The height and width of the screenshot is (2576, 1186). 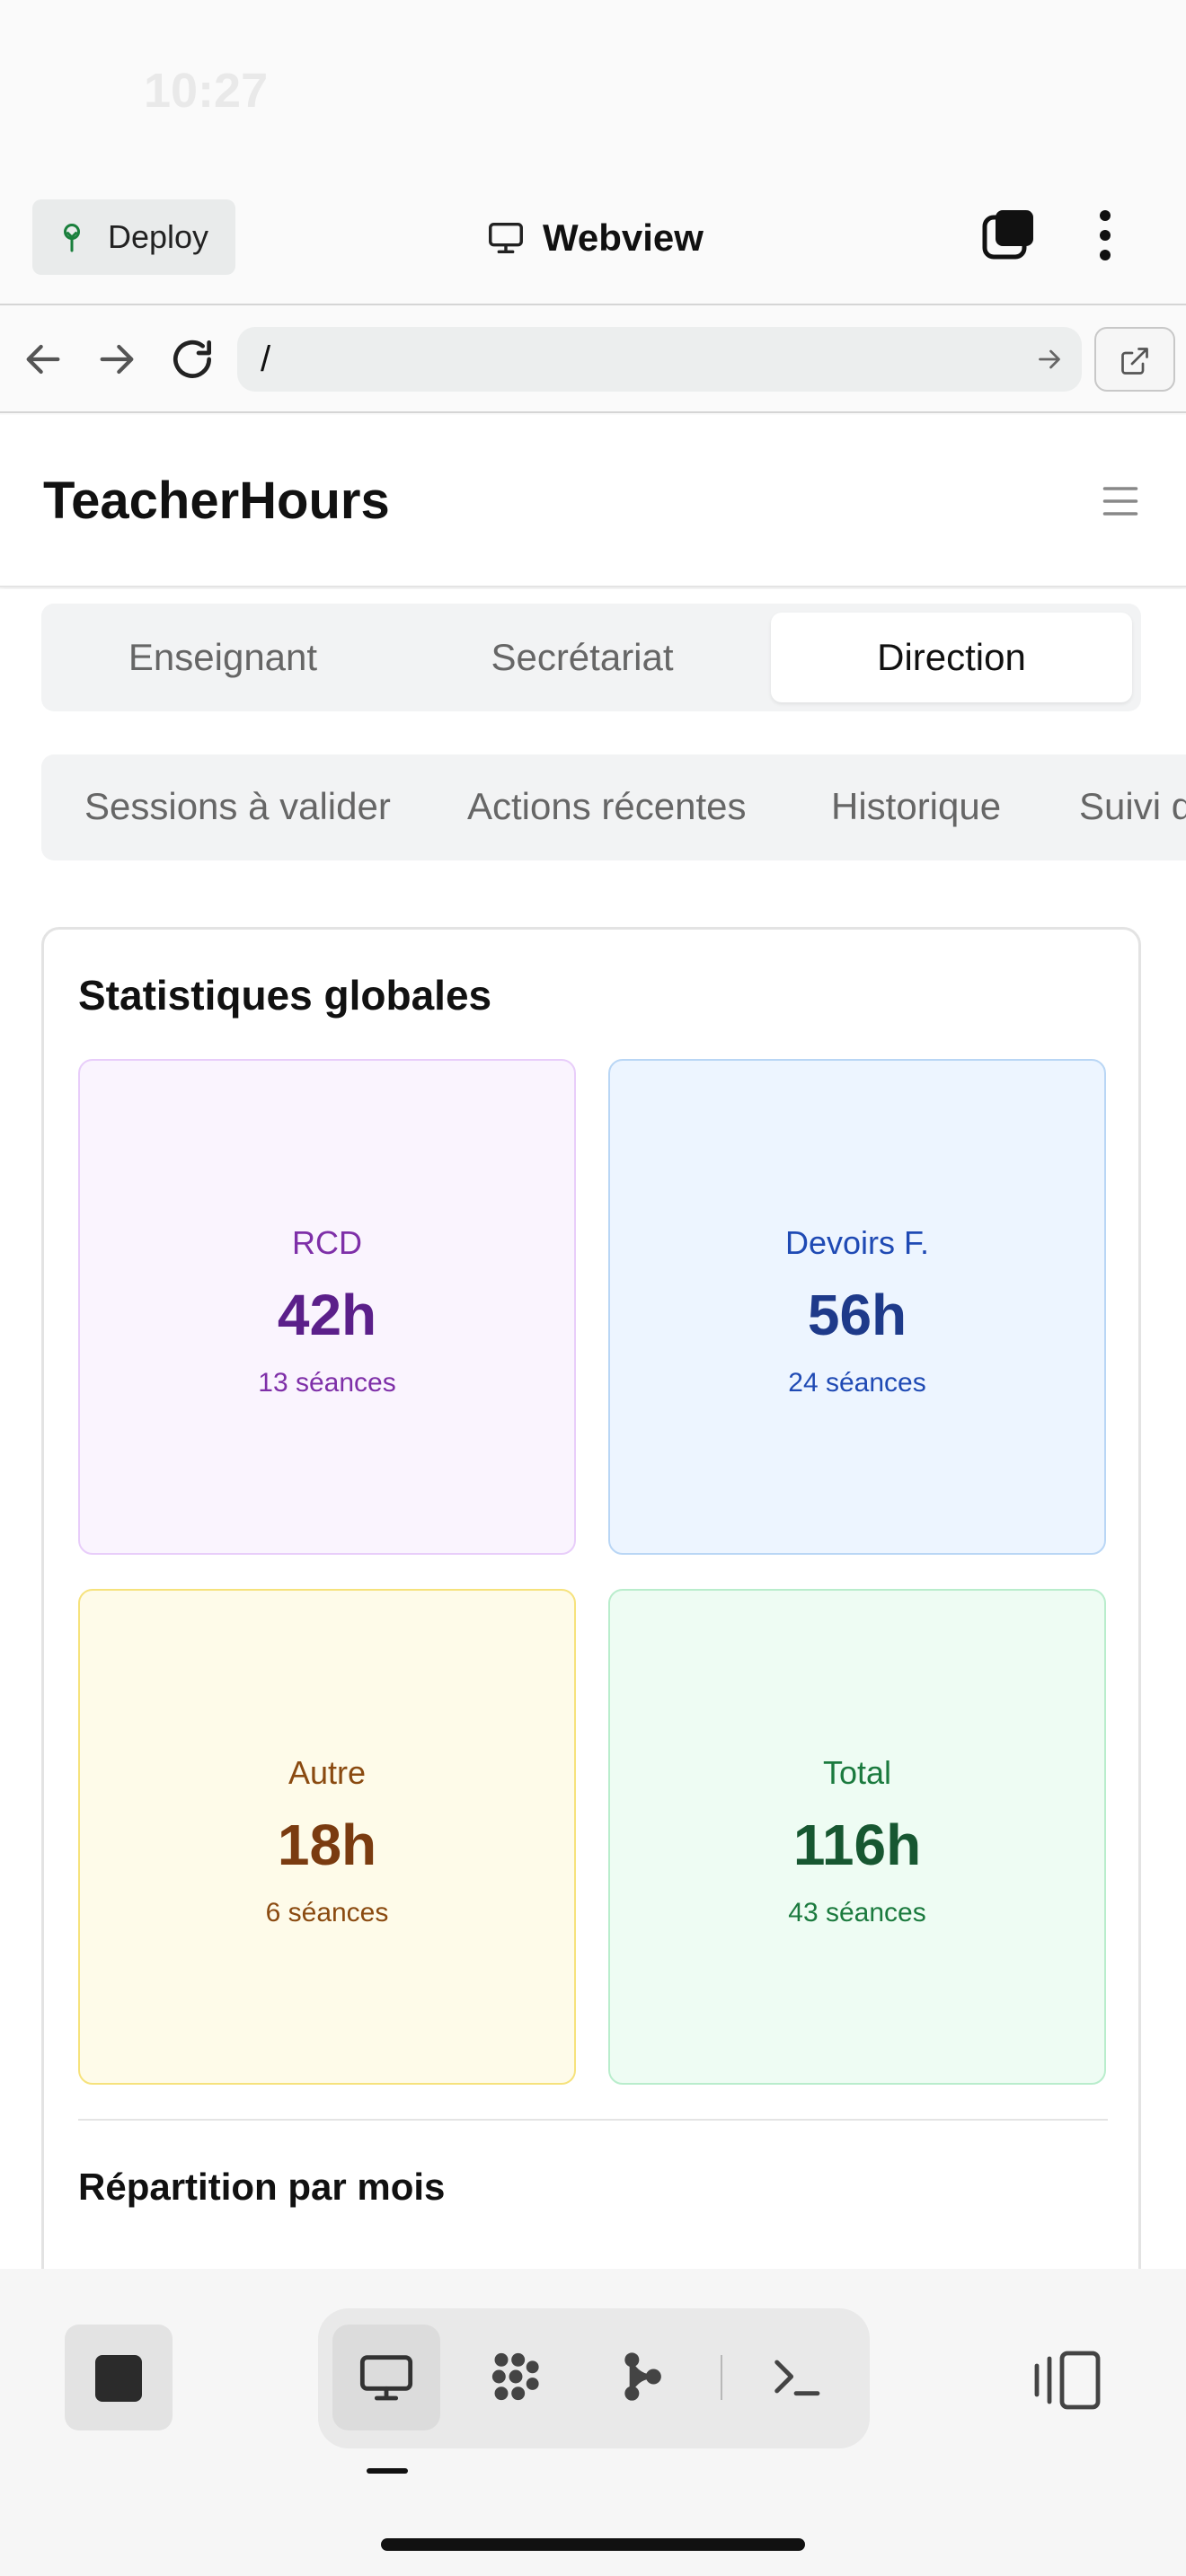 What do you see at coordinates (237, 806) in the screenshot?
I see `tab-sessions-a-valider: Sessions à valider` at bounding box center [237, 806].